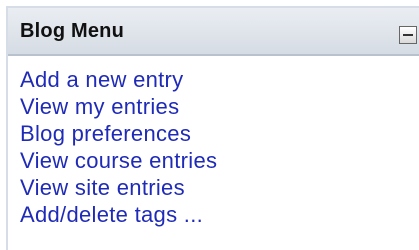  I want to click on add-new-entry-link: Add a new entry, so click(219, 79).